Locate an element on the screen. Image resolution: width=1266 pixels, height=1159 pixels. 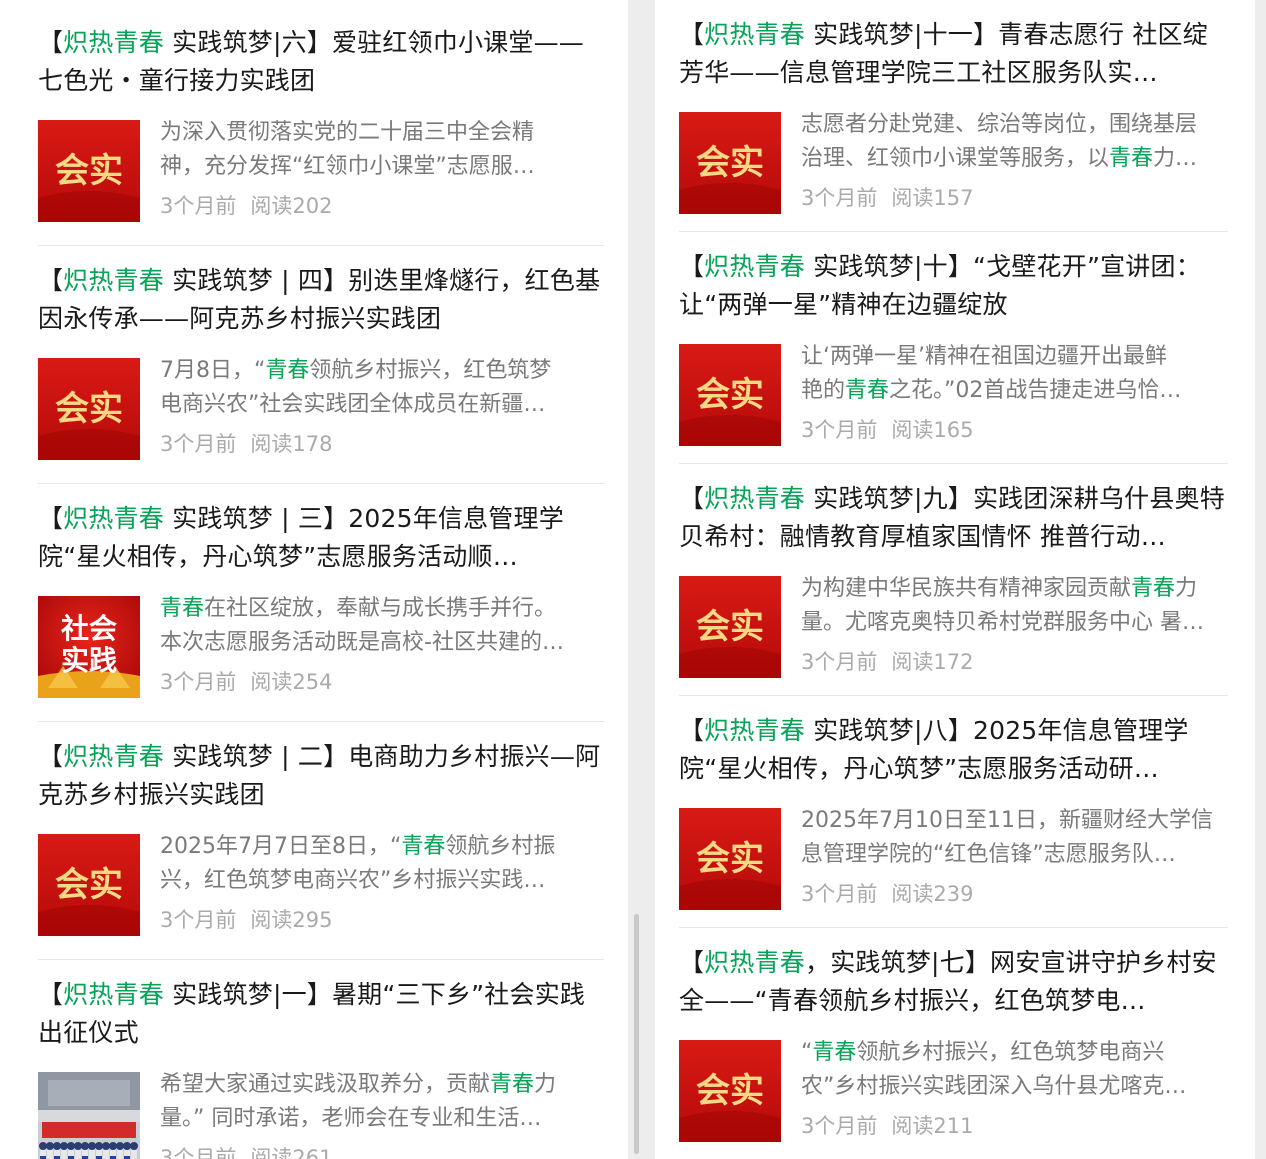
article-meta: 3个月前 阅读211 is located at coordinates (887, 1125).